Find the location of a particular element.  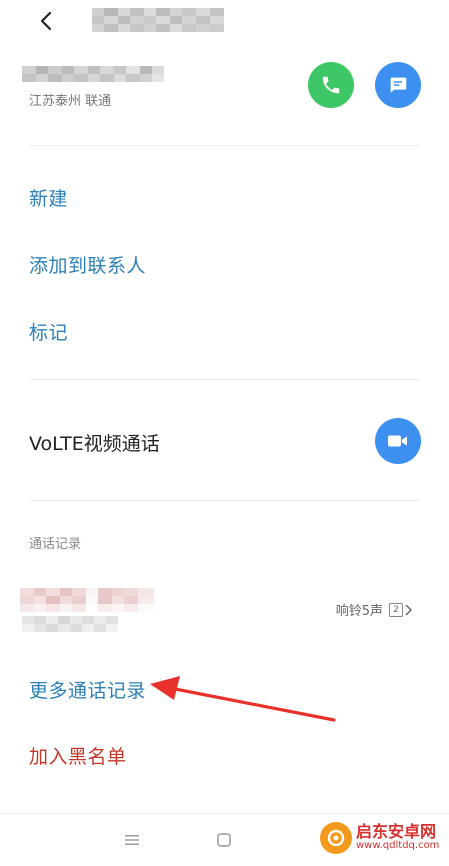

message-icon is located at coordinates (398, 85).